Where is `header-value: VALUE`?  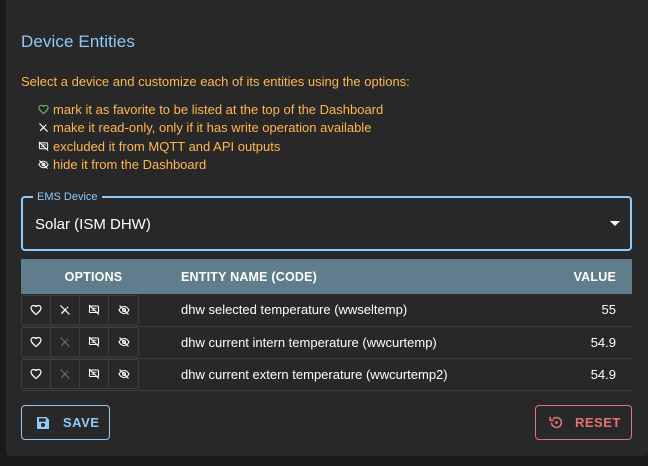
header-value: VALUE is located at coordinates (594, 276).